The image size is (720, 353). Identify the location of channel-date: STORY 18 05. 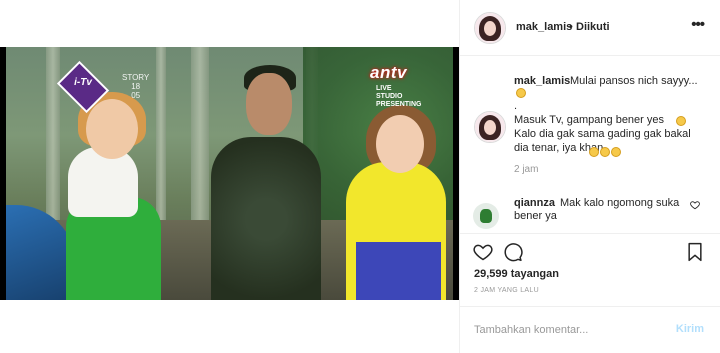
(136, 86).